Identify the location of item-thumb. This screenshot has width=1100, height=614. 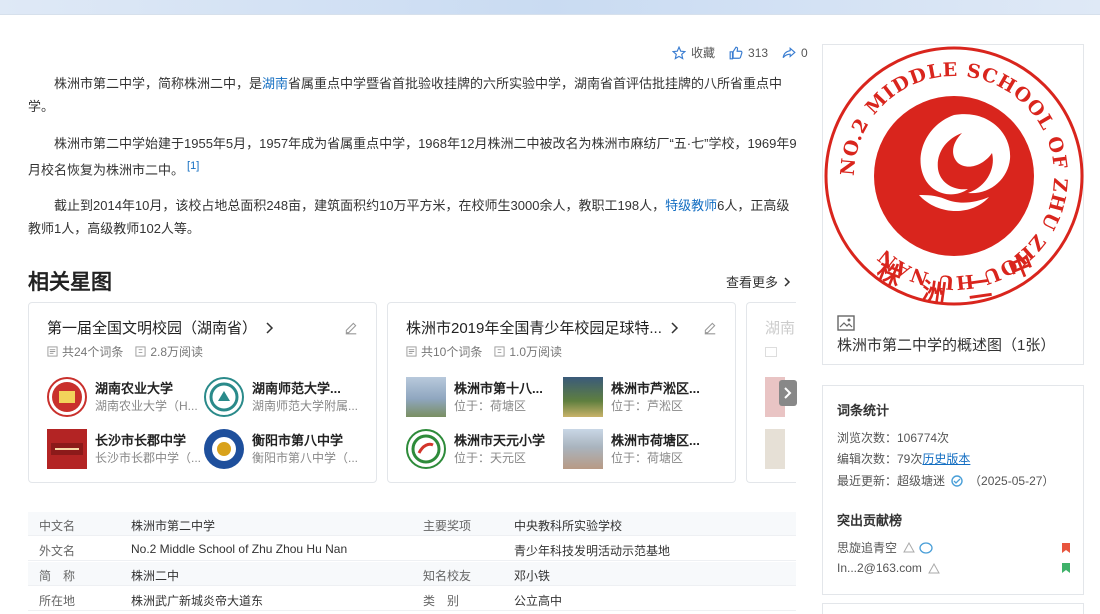
(775, 449).